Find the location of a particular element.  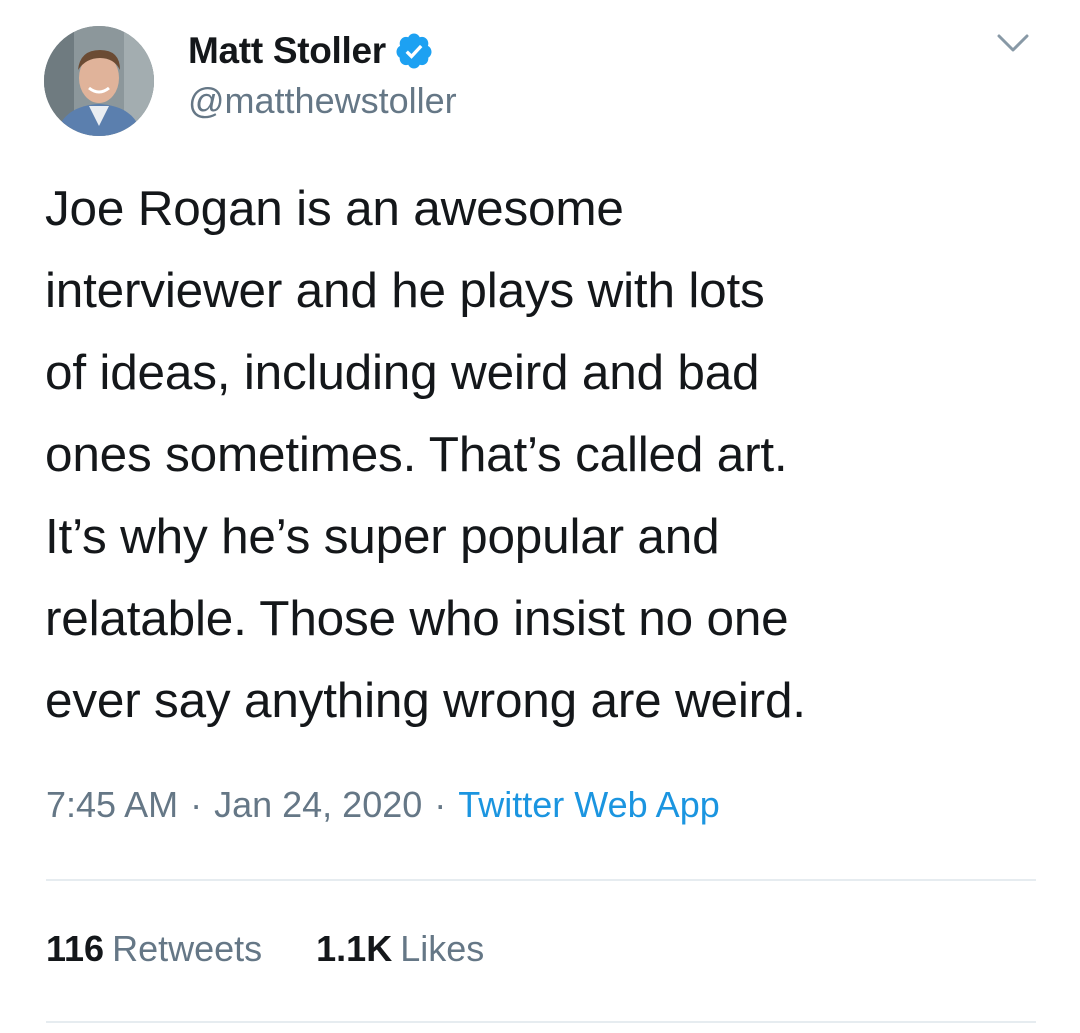

avatar is located at coordinates (99, 81).